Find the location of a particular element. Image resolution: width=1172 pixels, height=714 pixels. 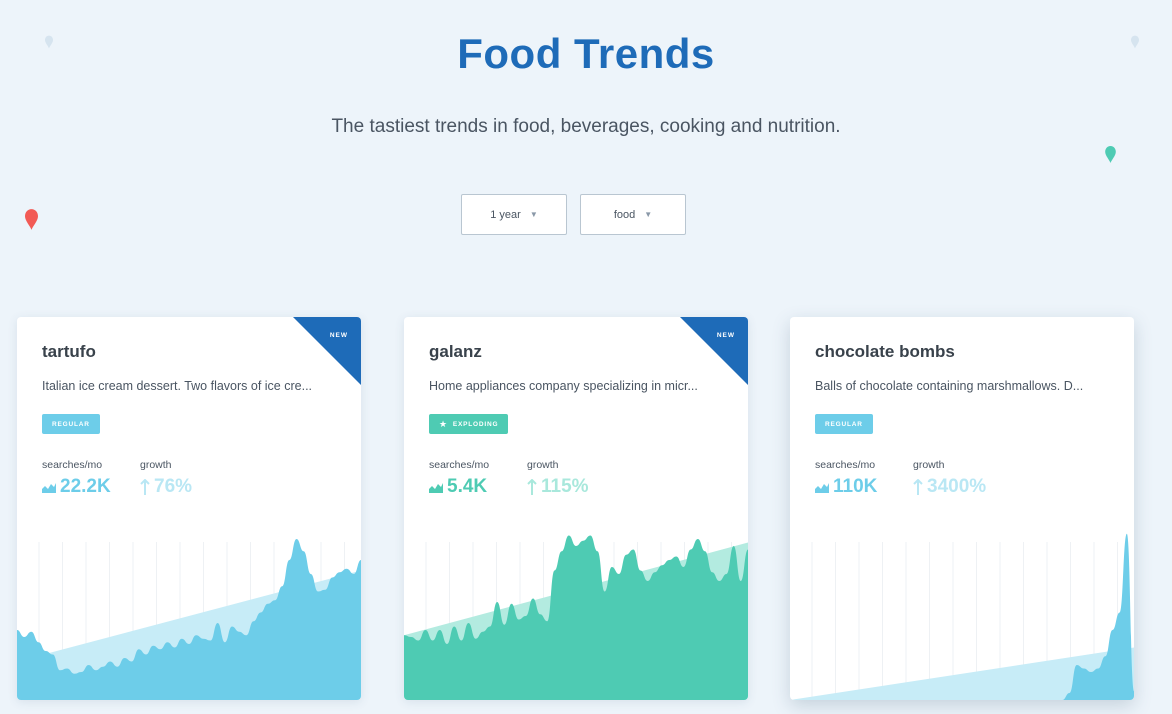

searches-value: 110K is located at coordinates (846, 487).